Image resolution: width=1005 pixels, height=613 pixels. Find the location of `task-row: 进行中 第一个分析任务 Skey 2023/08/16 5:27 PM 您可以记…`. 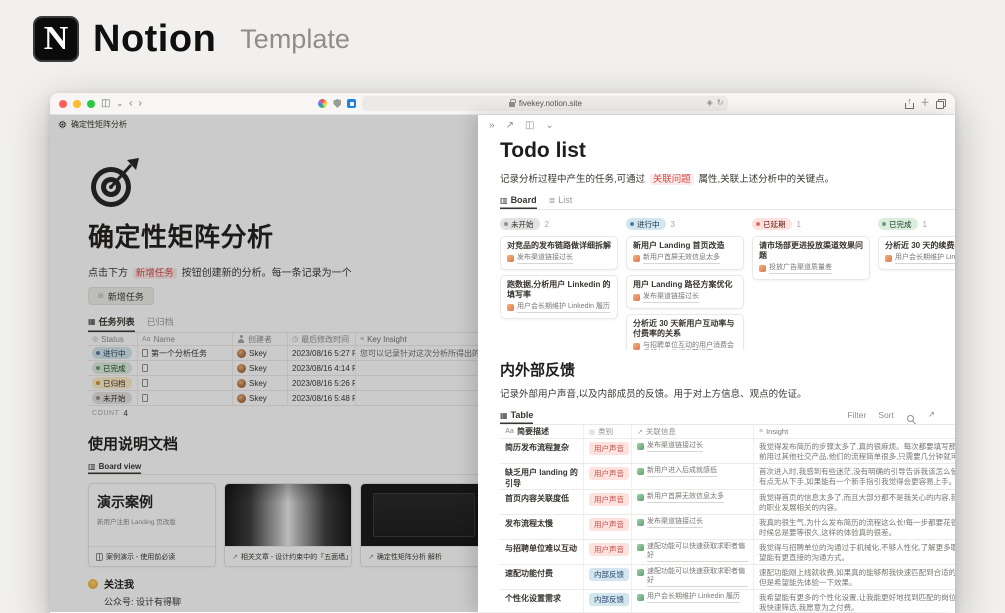

task-row: 进行中 第一个分析任务 Skey 2023/08/16 5:27 PM 您可以记… is located at coordinates (283, 353).